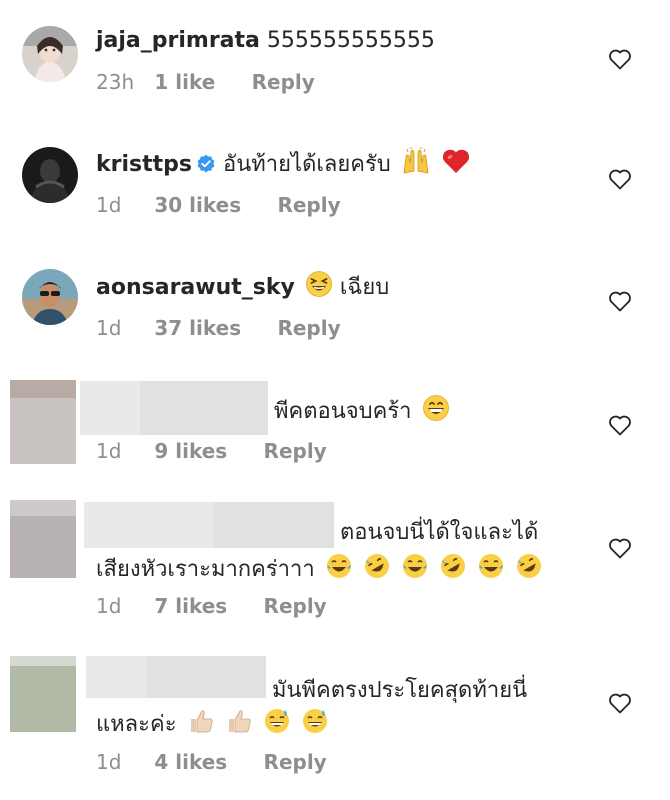  I want to click on red-heart-icon, so click(455, 161).